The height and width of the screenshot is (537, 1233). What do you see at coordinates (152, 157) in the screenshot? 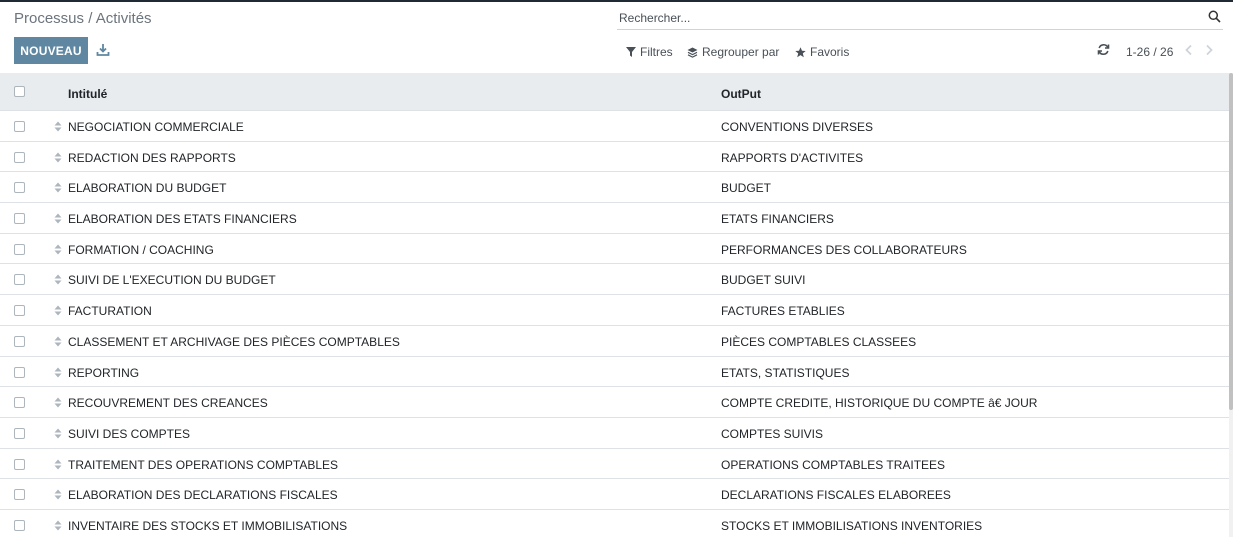
I see `cell-intitule: REDACTION DES RAPPORTS` at bounding box center [152, 157].